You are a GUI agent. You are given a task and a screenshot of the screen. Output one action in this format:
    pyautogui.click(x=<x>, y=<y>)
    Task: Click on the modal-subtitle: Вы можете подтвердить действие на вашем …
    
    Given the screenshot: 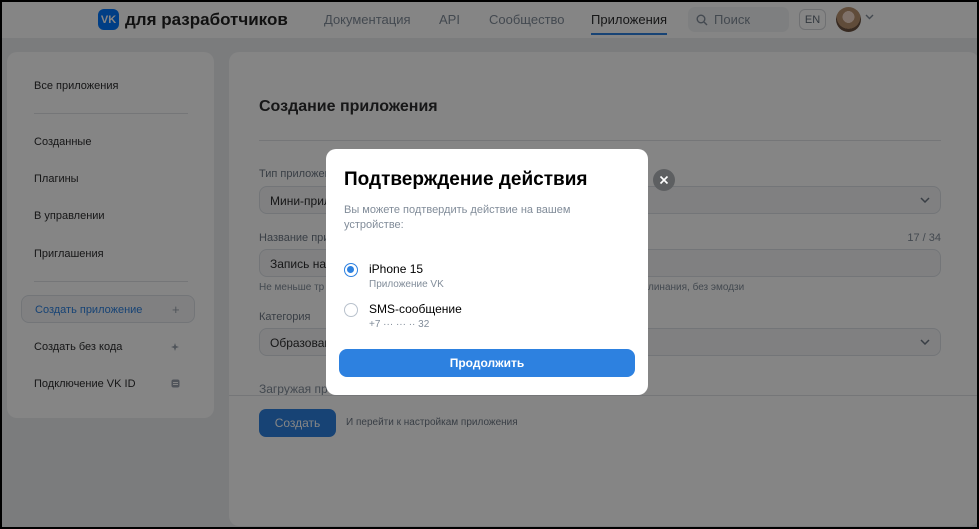 What is the action you would take?
    pyautogui.click(x=457, y=217)
    